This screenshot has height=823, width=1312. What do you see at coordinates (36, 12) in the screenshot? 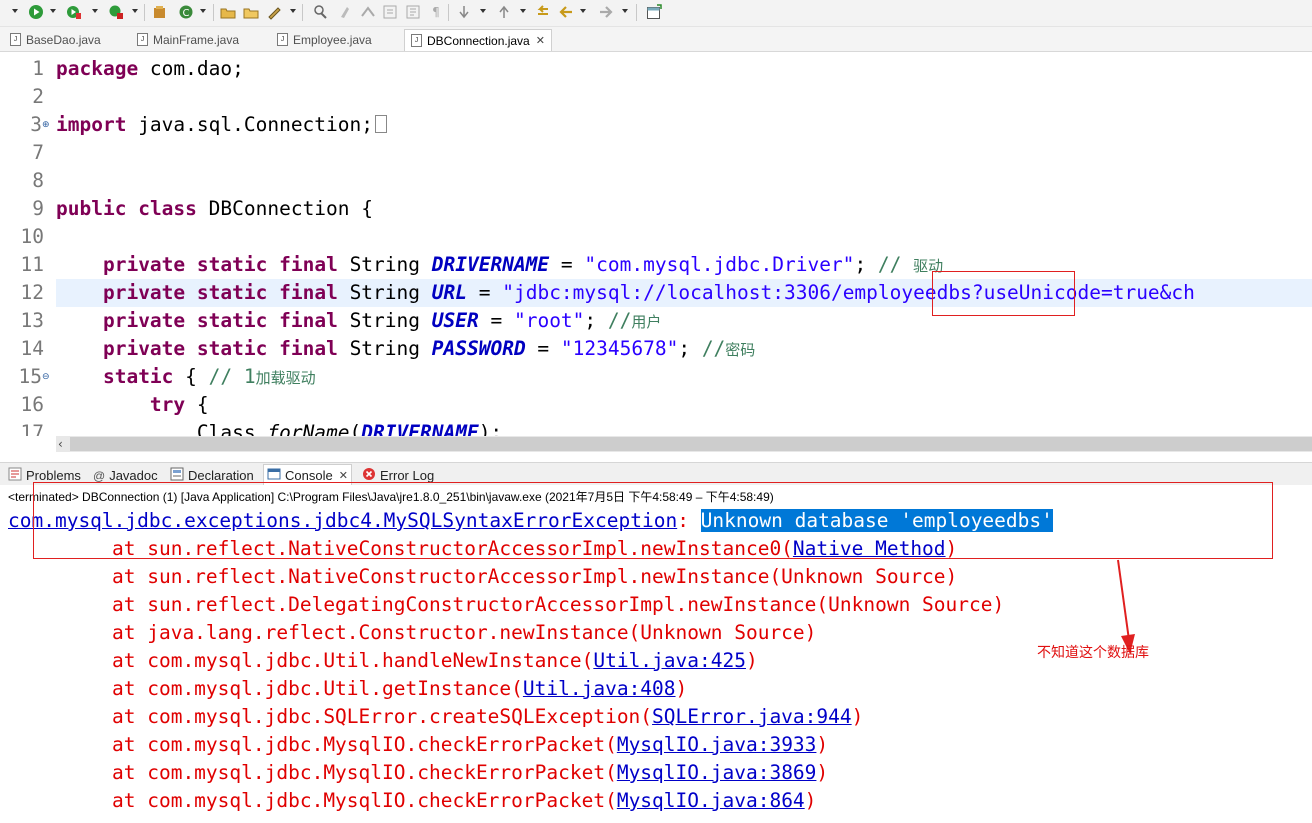
I see `run-icon` at bounding box center [36, 12].